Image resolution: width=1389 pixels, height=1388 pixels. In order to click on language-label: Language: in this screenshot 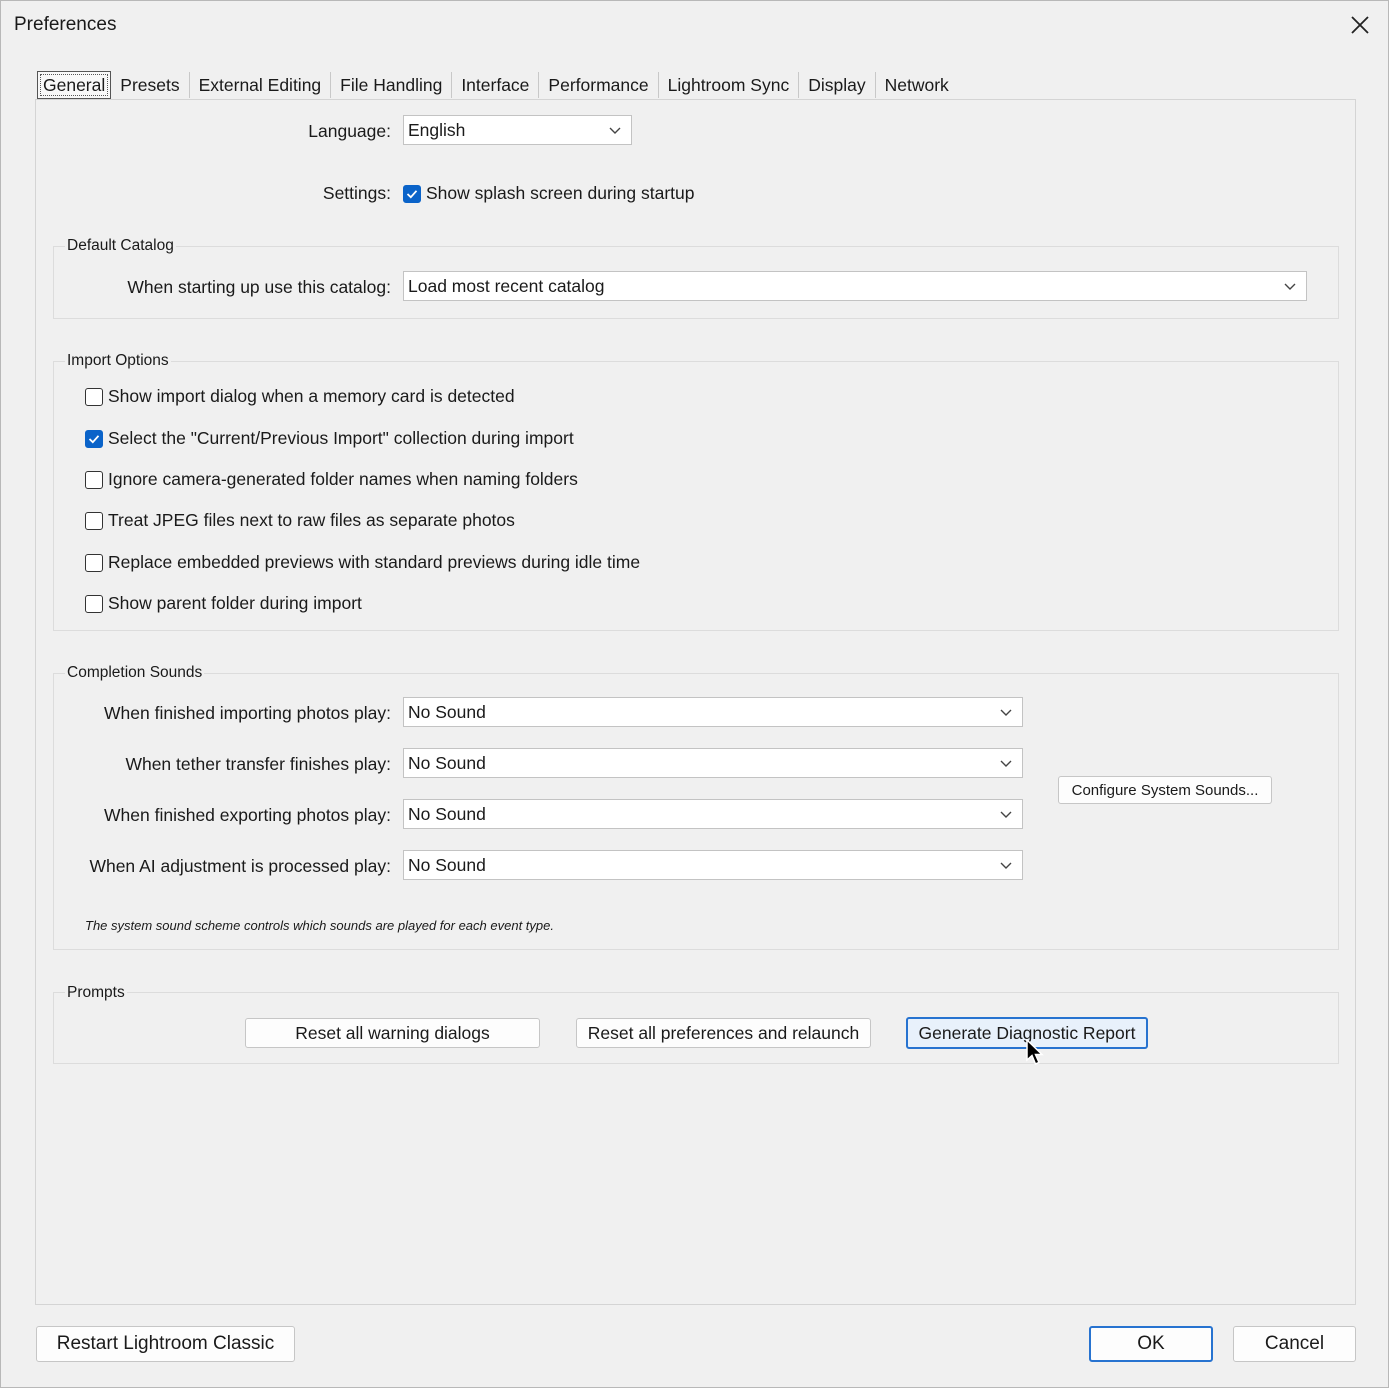, I will do `click(349, 131)`.